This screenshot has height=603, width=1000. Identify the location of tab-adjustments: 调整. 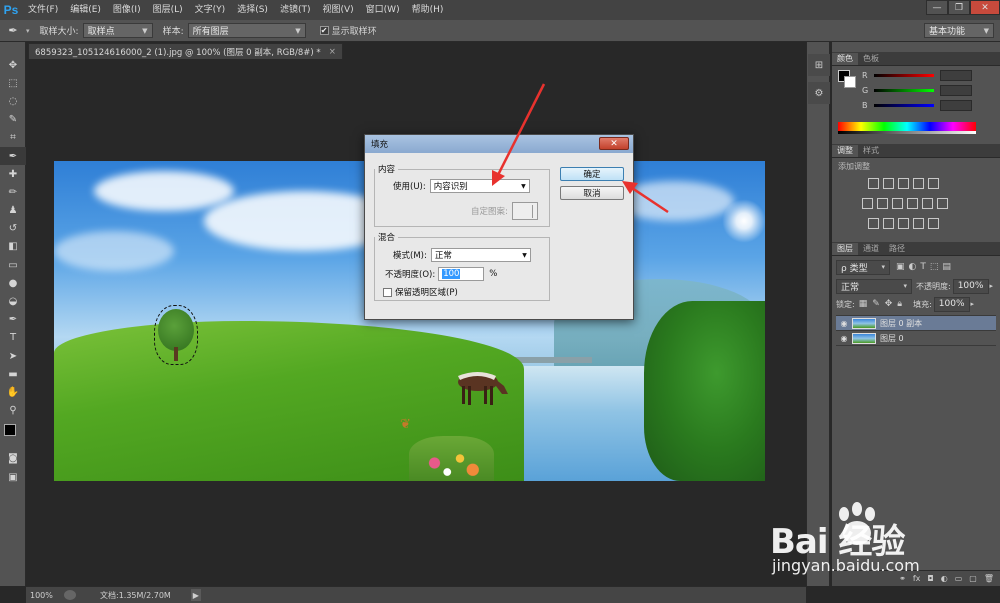
(845, 151).